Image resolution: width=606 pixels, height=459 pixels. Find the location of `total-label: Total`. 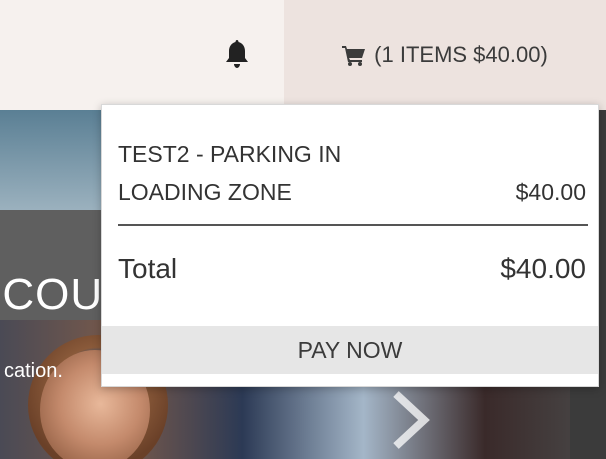

total-label: Total is located at coordinates (148, 268).